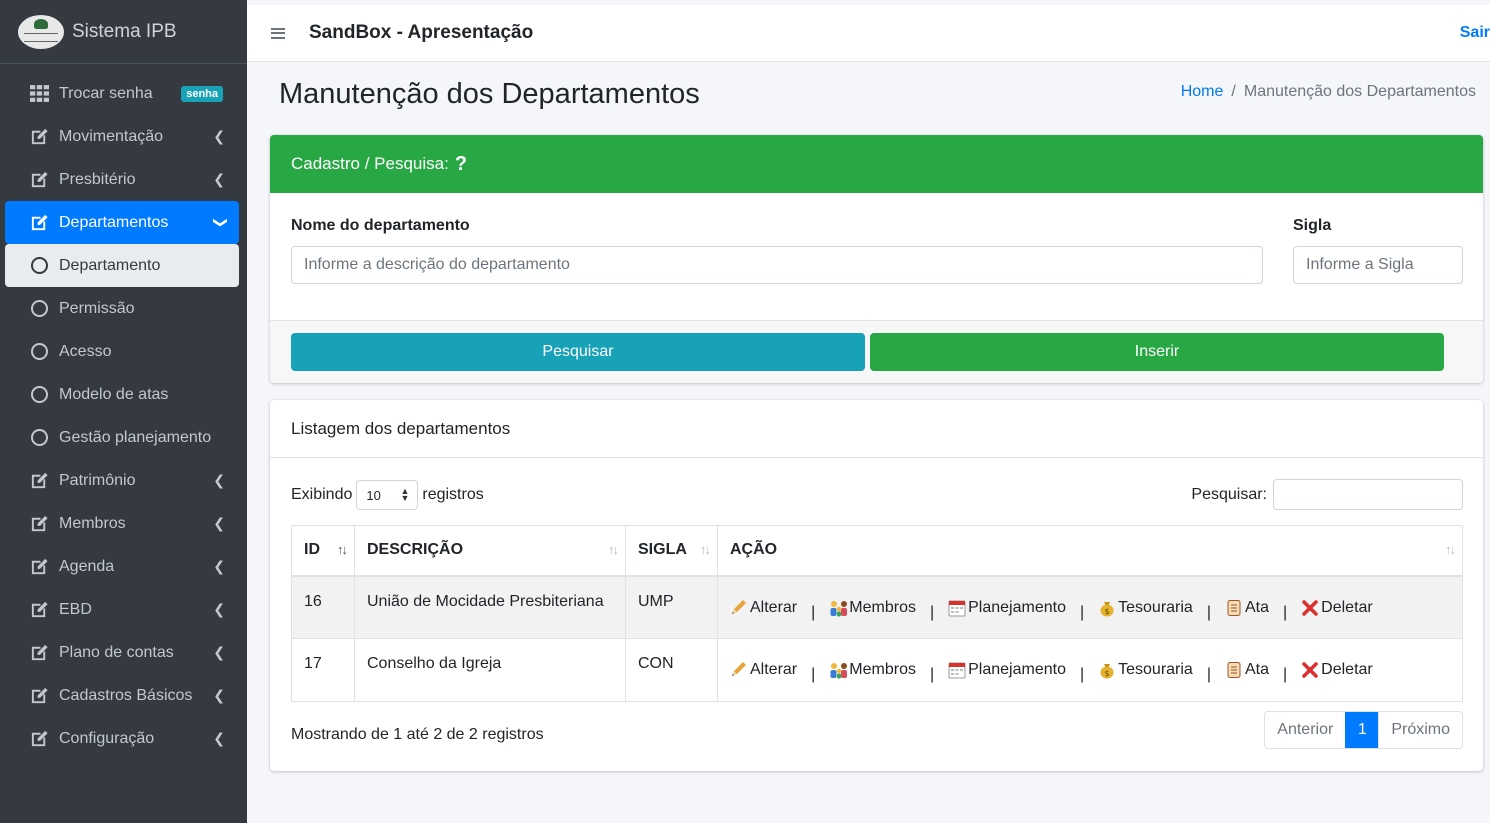  I want to click on sidebar-item-patrimonio: Patrimônio ❮, so click(122, 480).